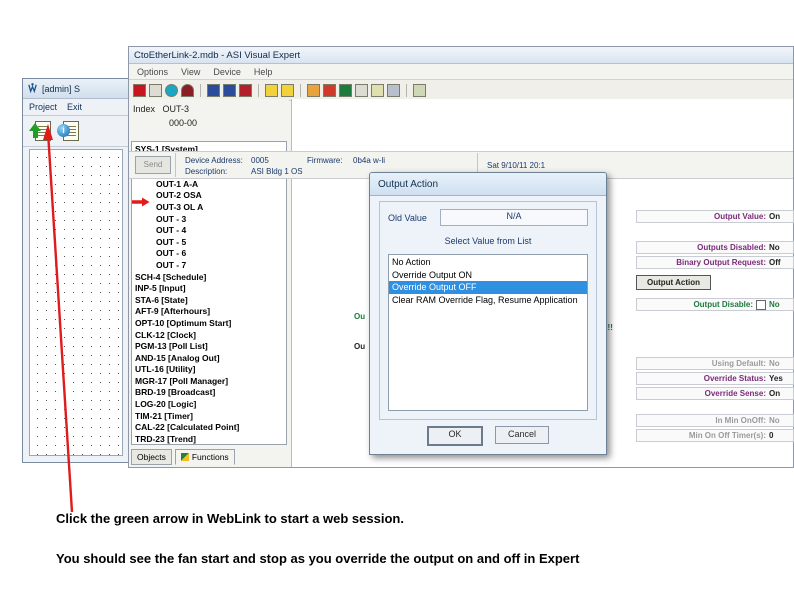 Image resolution: width=794 pixels, height=595 pixels. I want to click on toolbar-icon-home, so click(313, 90).